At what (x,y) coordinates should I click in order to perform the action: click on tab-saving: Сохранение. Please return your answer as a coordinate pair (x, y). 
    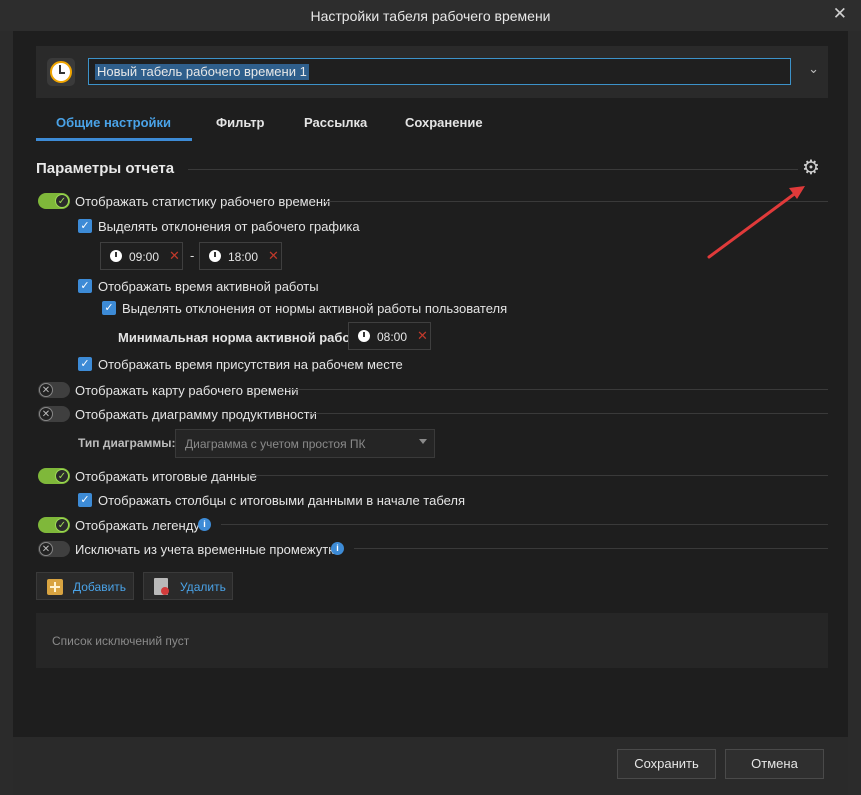
    Looking at the image, I should click on (444, 122).